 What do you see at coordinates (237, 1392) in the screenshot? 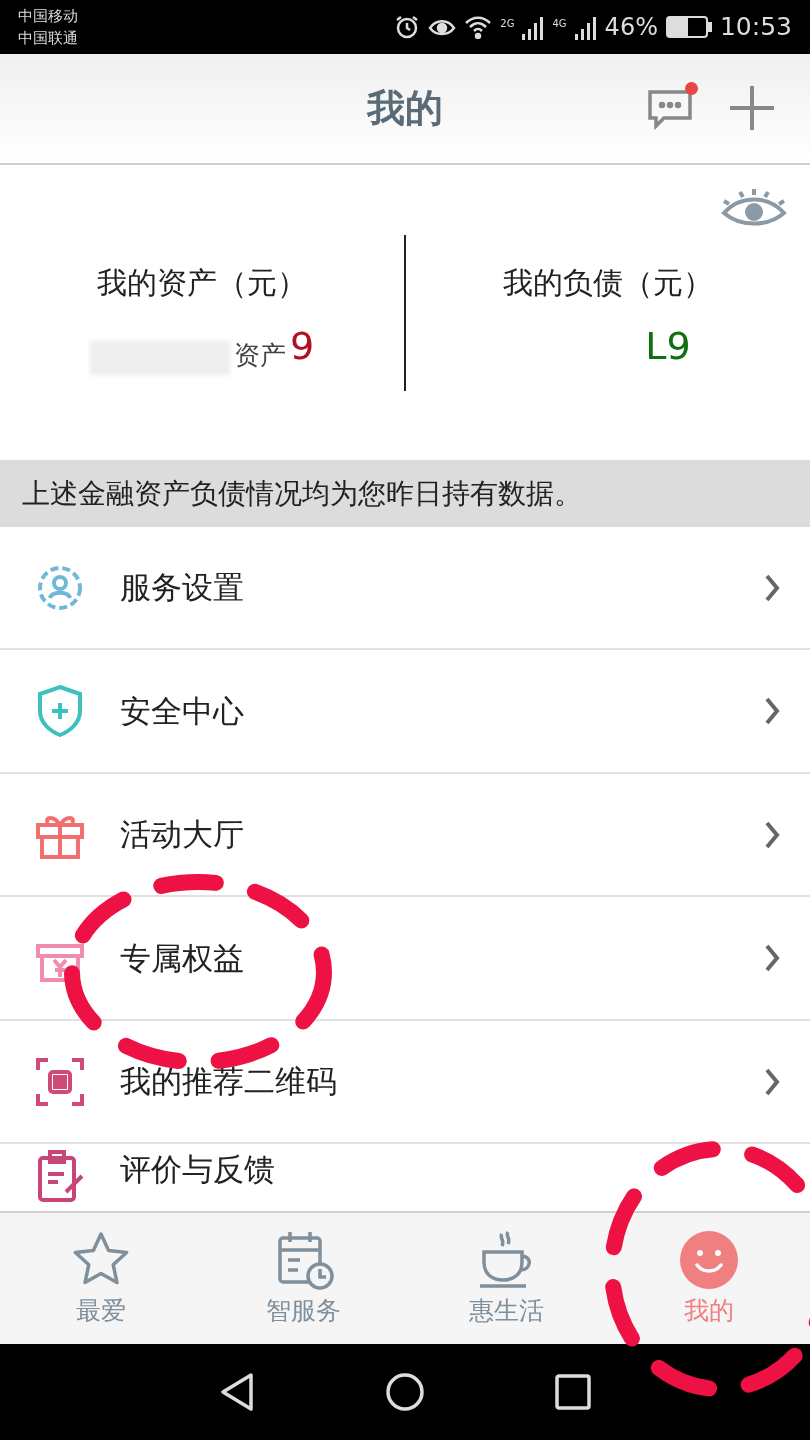
I see `back-icon` at bounding box center [237, 1392].